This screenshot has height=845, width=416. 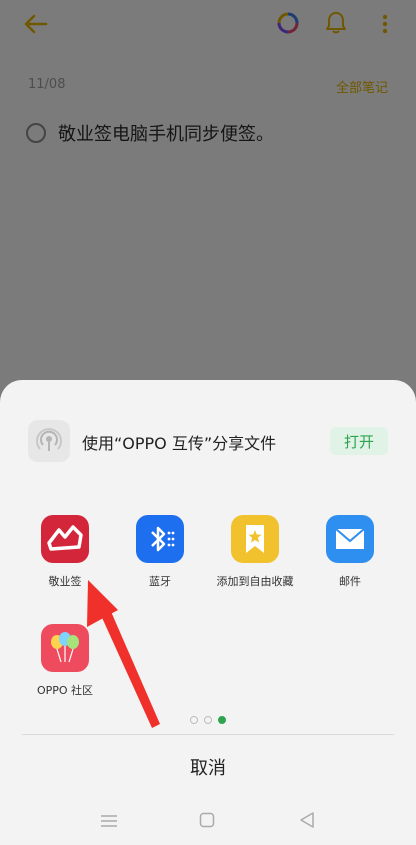 I want to click on nav-back-icon, so click(x=307, y=820).